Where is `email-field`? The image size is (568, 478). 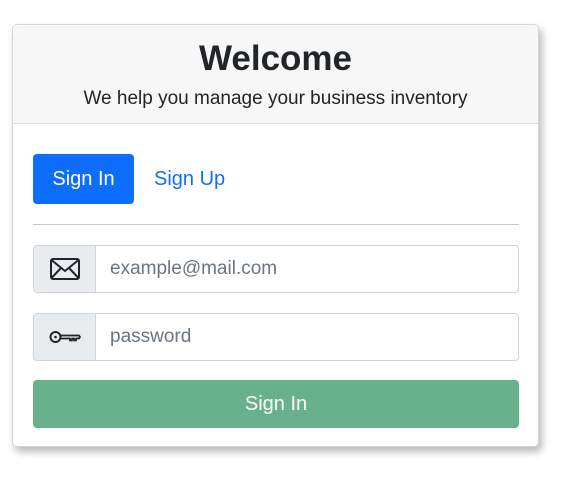
email-field is located at coordinates (307, 269).